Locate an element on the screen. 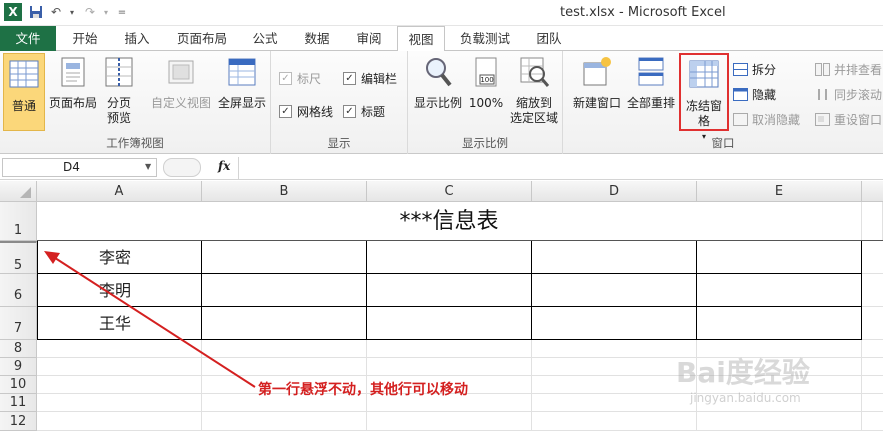 Image resolution: width=883 pixels, height=431 pixels. watermark-brand: Bai度经验 is located at coordinates (743, 372).